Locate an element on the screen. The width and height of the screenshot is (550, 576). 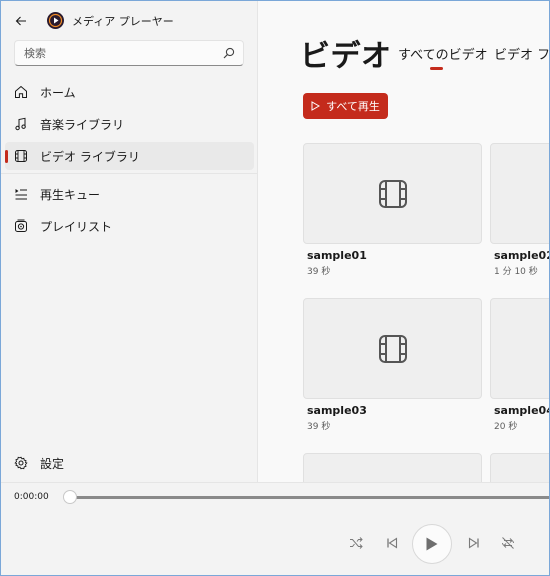
play-icon is located at coordinates (432, 544).